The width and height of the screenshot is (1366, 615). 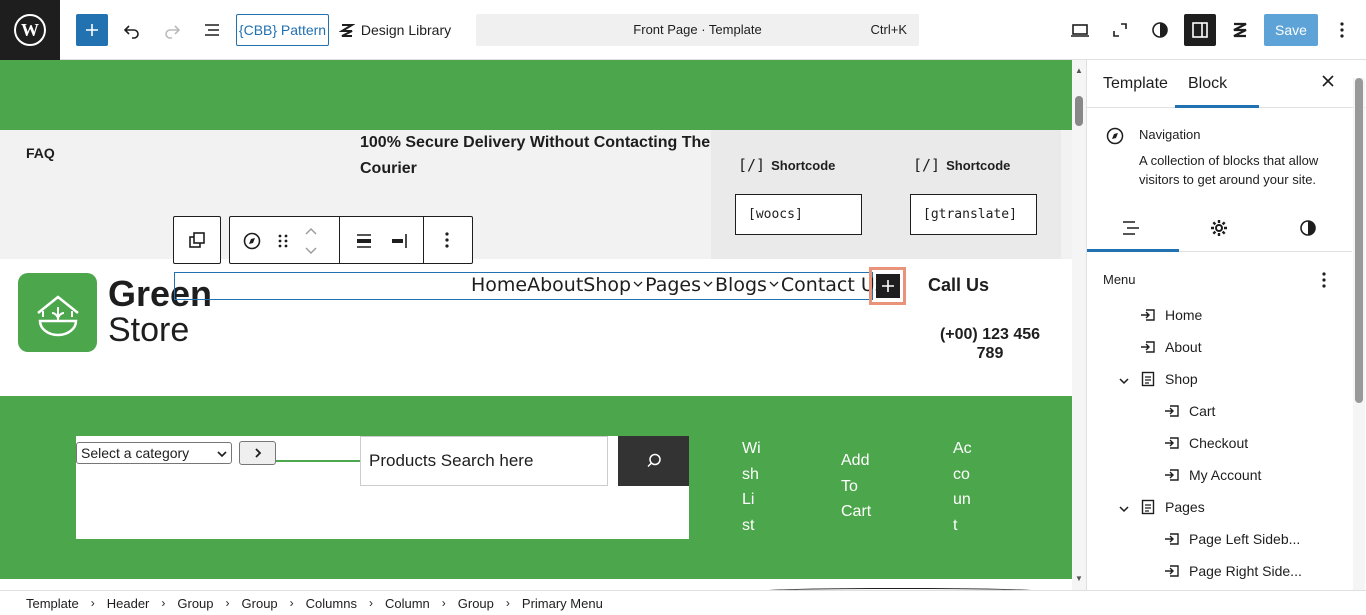 What do you see at coordinates (1079, 70) in the screenshot?
I see `scroll-up-icon: ▲` at bounding box center [1079, 70].